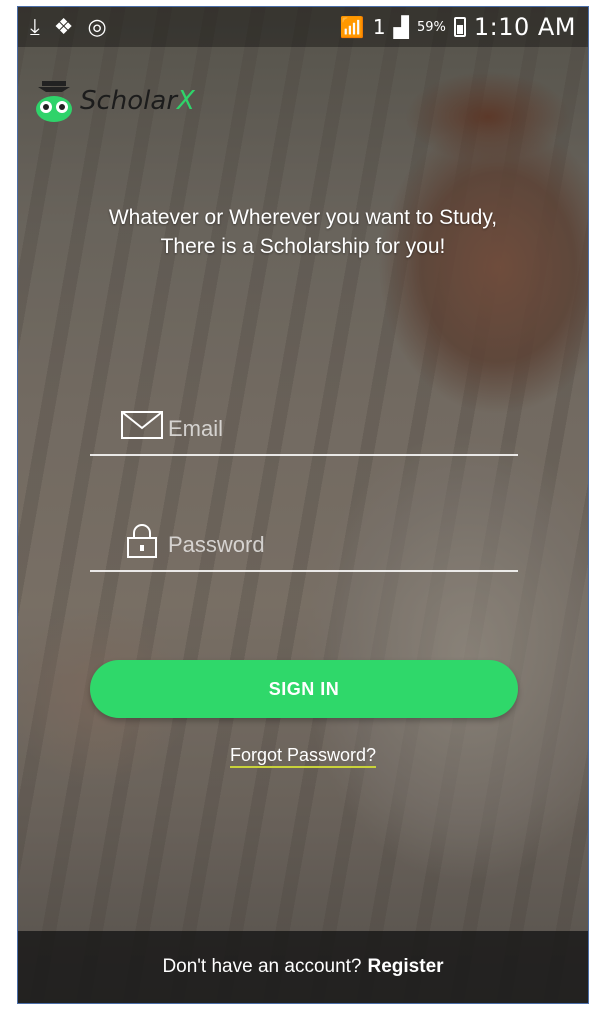  Describe the element at coordinates (54, 101) in the screenshot. I see `owl-graduate-icon` at that location.